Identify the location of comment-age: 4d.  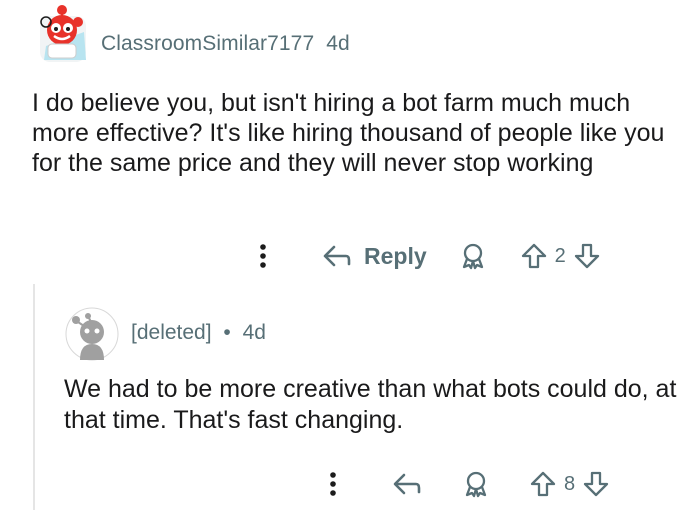
(338, 43).